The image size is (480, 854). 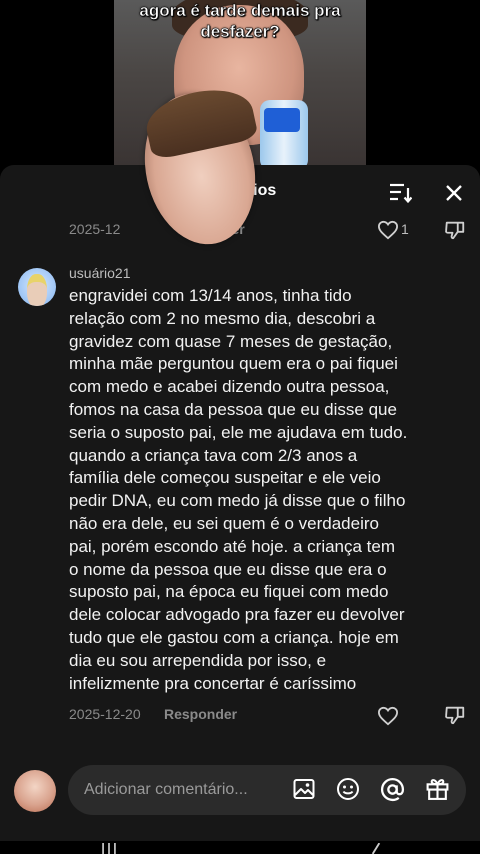 What do you see at coordinates (240, 21) in the screenshot?
I see `video-caption: agora é tarde demais pra desfazer?` at bounding box center [240, 21].